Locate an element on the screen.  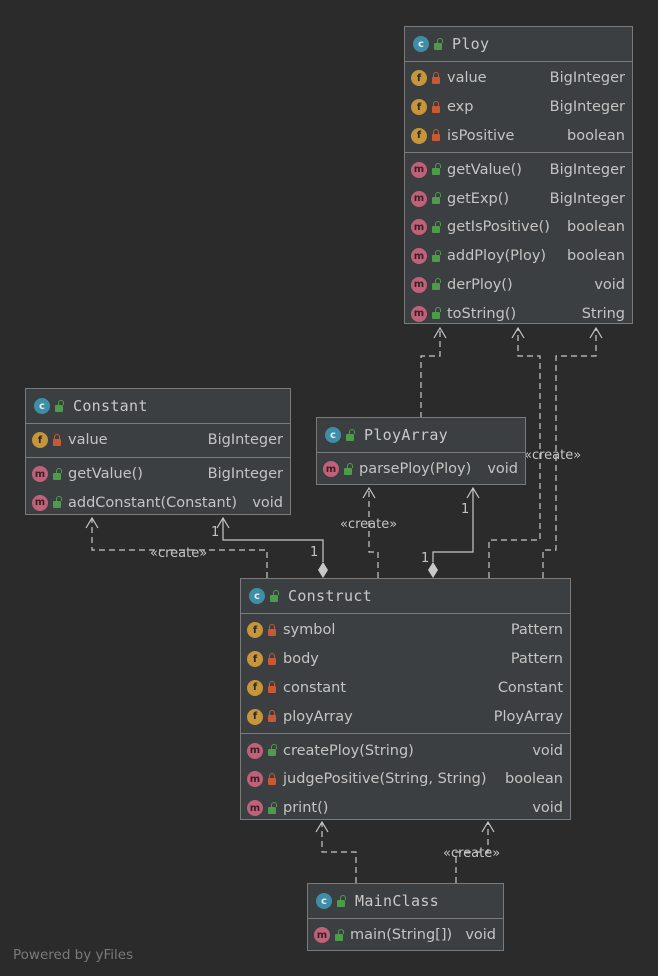
class-header: c PloyArray is located at coordinates (421, 435).